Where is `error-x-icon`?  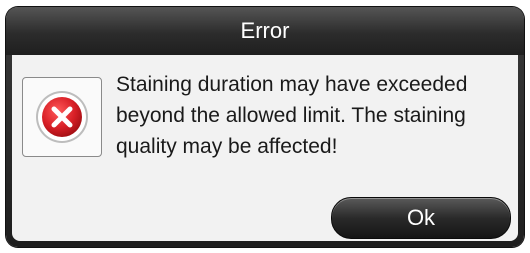 error-x-icon is located at coordinates (62, 117).